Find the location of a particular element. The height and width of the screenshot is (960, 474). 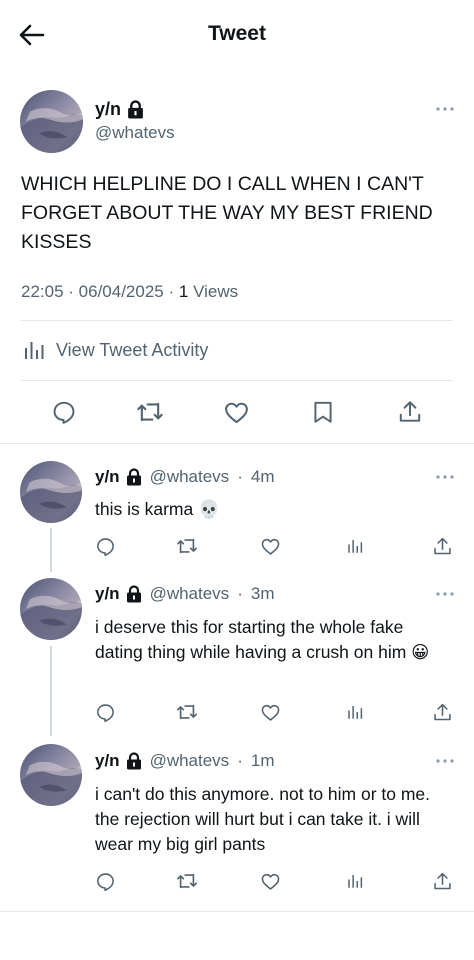

tweet-date: 06/04/2025 is located at coordinates (121, 291).